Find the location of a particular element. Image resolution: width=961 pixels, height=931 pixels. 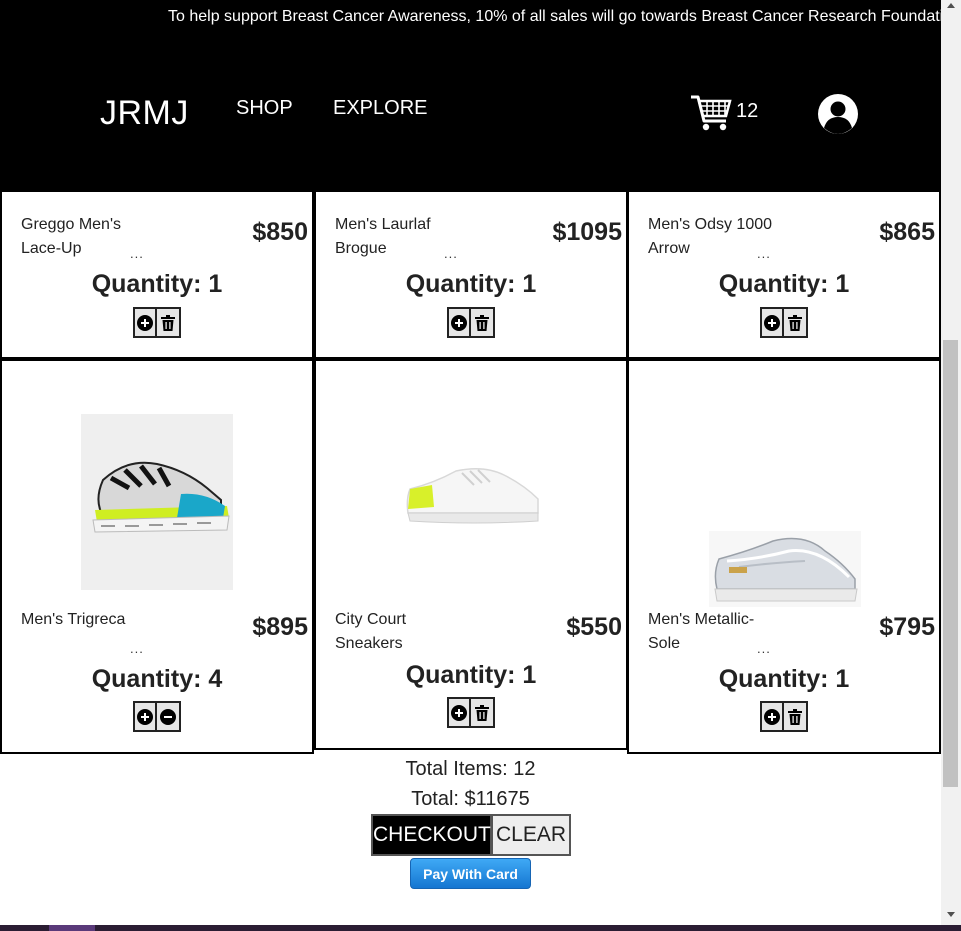

product-price: $795 is located at coordinates (907, 627).